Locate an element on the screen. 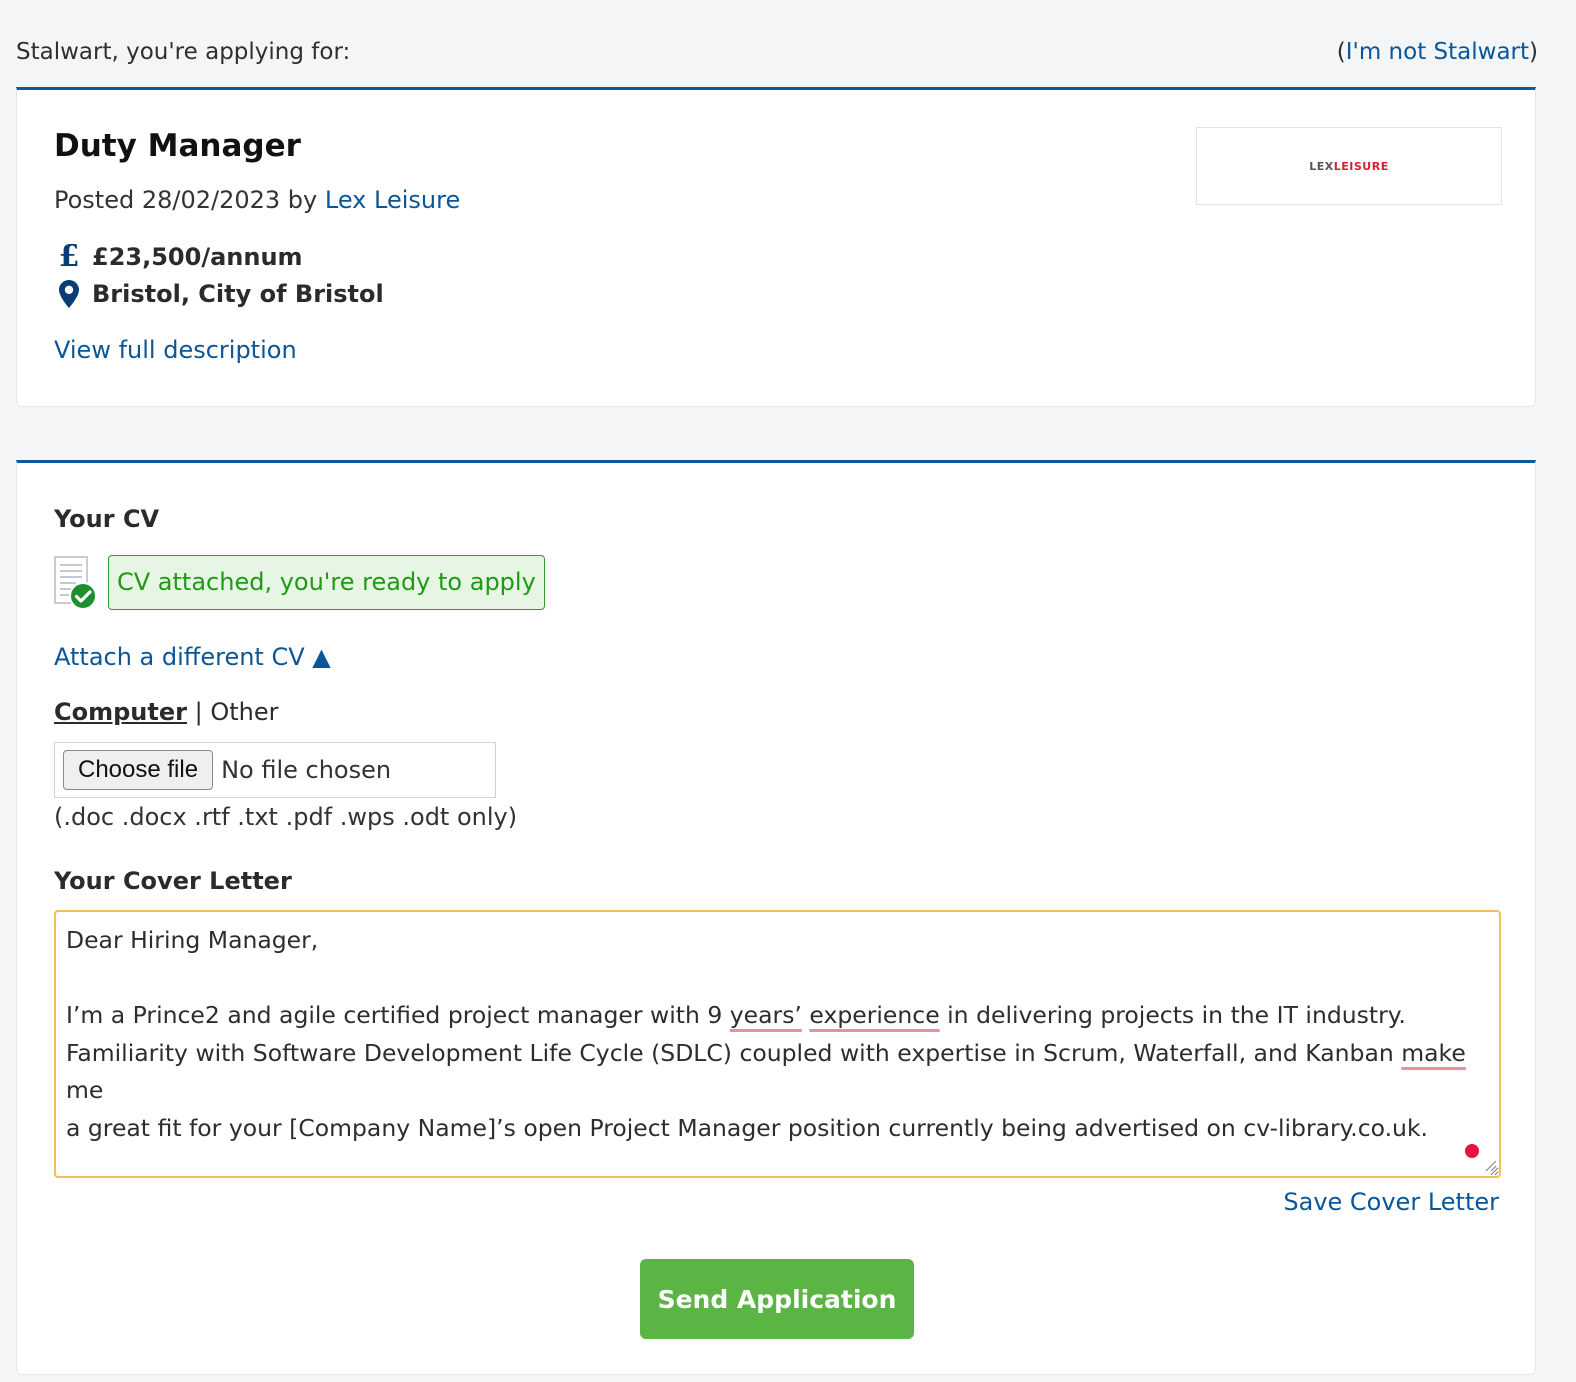 The width and height of the screenshot is (1576, 1382). cover-letter-line: Dear Hiring Manager, is located at coordinates (192, 940).